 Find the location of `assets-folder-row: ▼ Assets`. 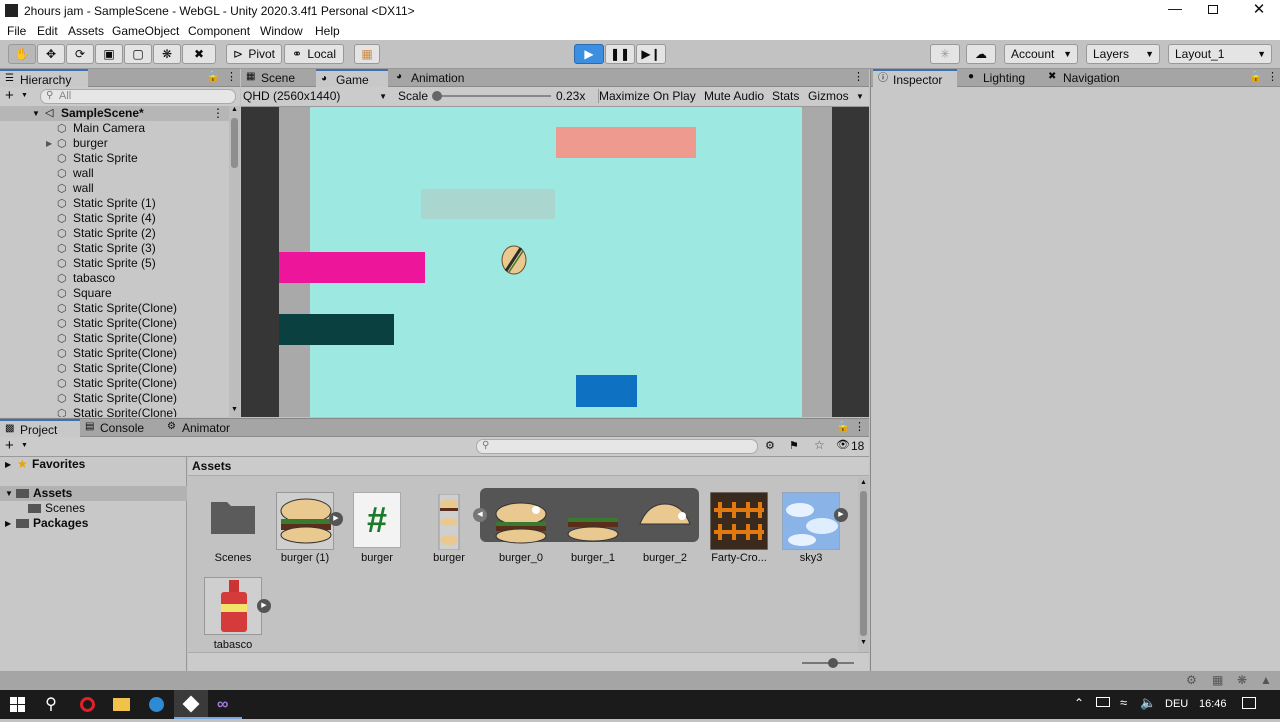

assets-folder-row: ▼ Assets is located at coordinates (93, 493).